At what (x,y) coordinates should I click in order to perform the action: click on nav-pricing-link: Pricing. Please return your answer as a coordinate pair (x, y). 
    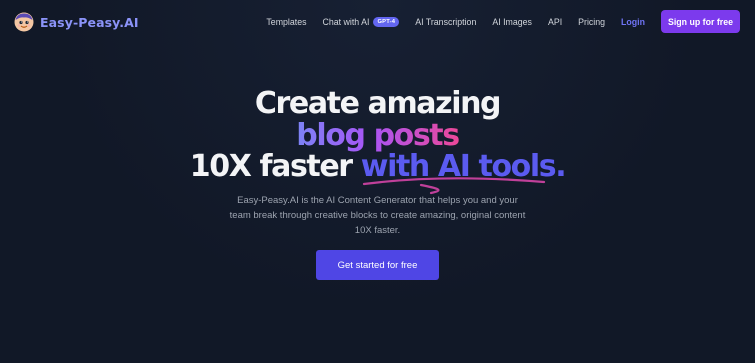
    Looking at the image, I should click on (591, 22).